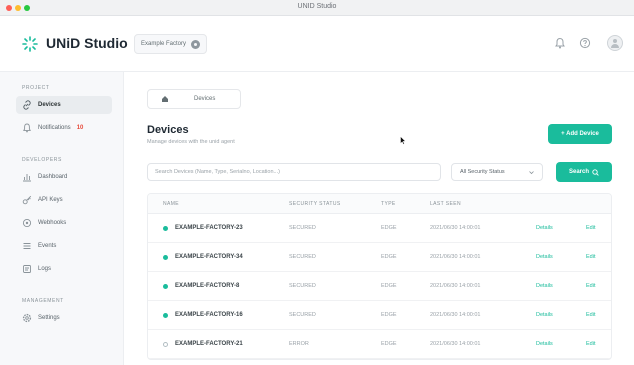  What do you see at coordinates (388, 204) in the screenshot?
I see `column-header-type: TYPE` at bounding box center [388, 204].